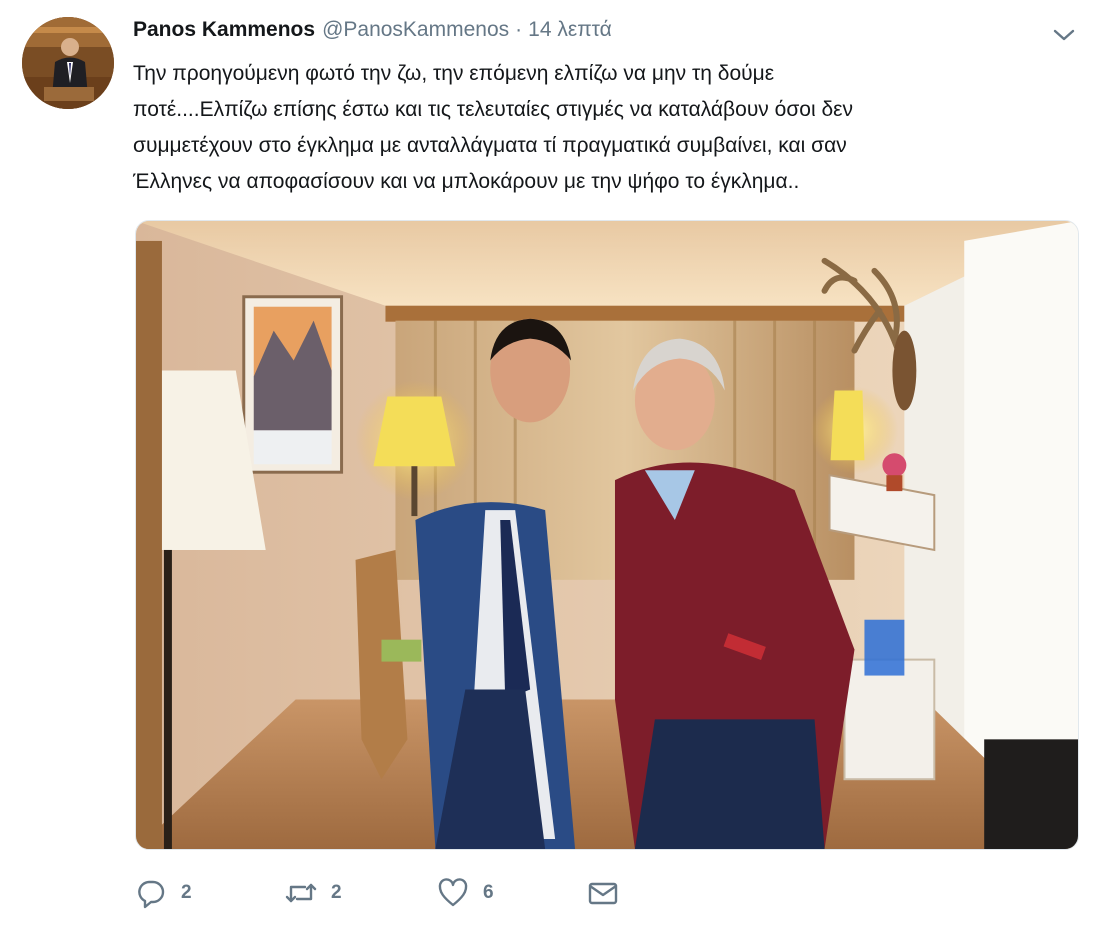 The width and height of the screenshot is (1099, 931). What do you see at coordinates (453, 892) in the screenshot?
I see `heart-icon` at bounding box center [453, 892].